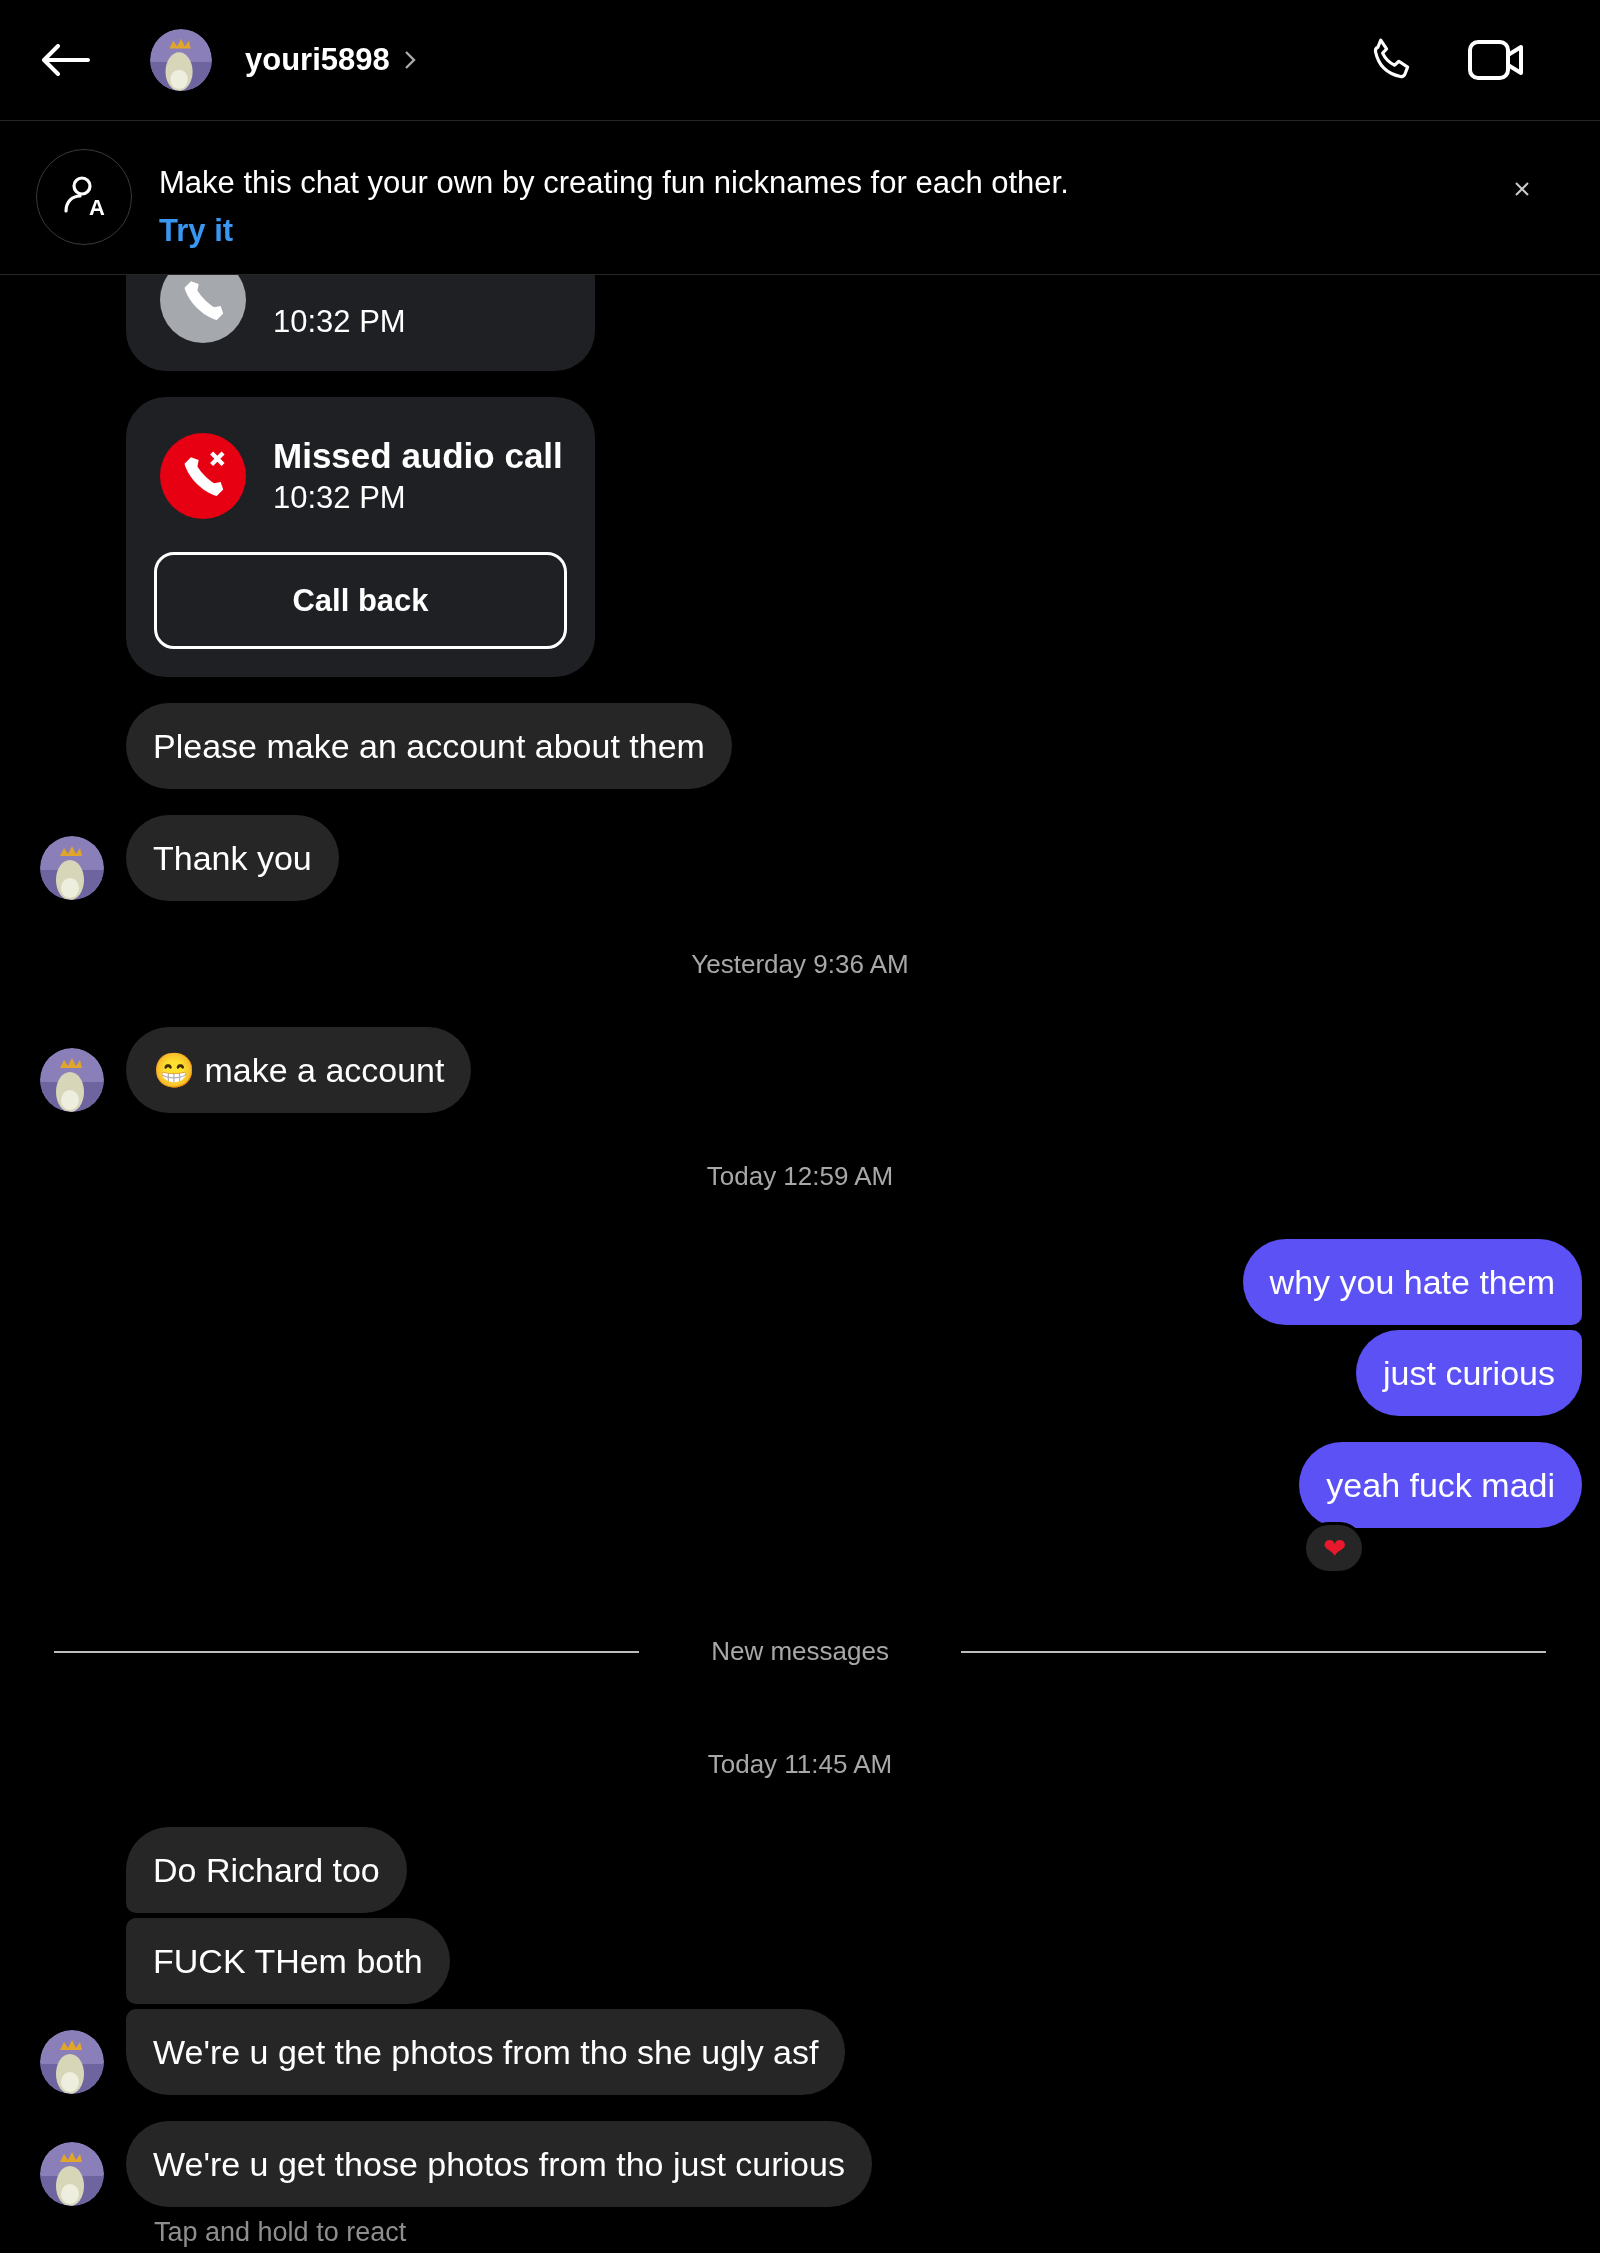  Describe the element at coordinates (614, 183) in the screenshot. I see `banner-text: Make this chat your own by creating fun nicknames for each other.` at that location.